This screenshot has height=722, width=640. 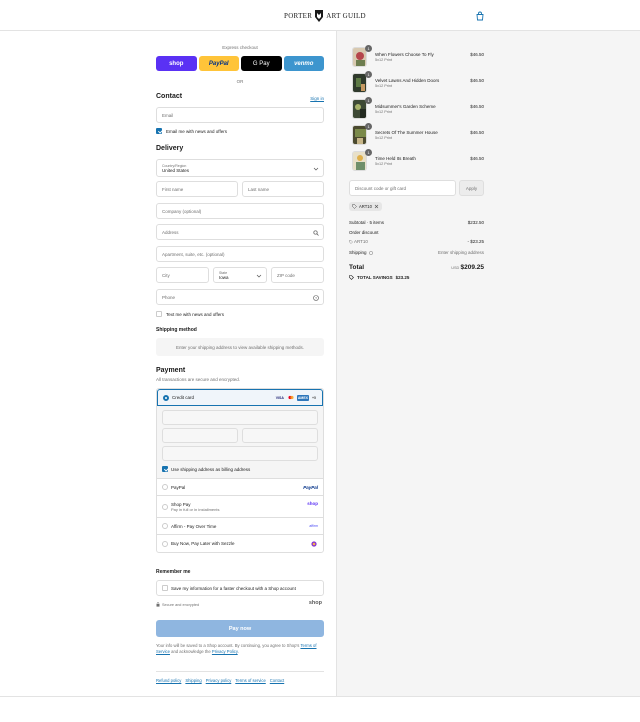 What do you see at coordinates (165, 469) in the screenshot?
I see `billing-address-checkbox` at bounding box center [165, 469].